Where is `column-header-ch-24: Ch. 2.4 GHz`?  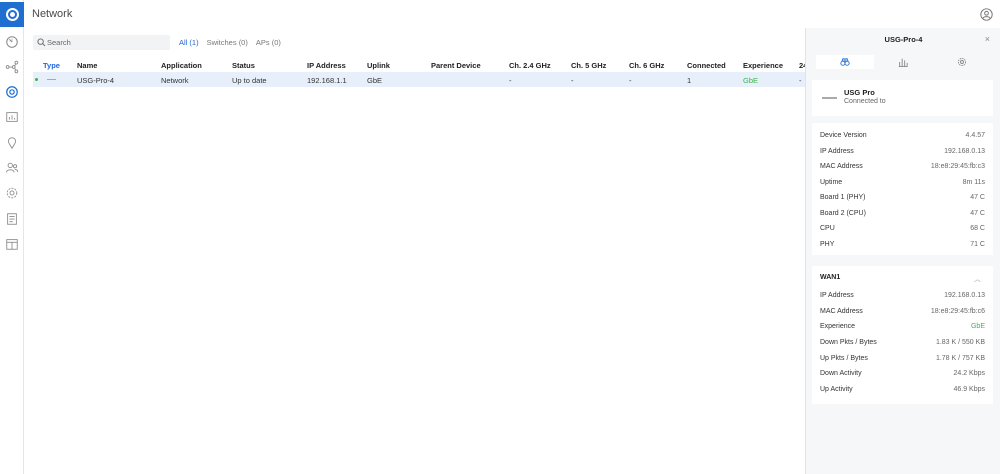
column-header-ch-24: Ch. 2.4 GHz is located at coordinates (530, 65).